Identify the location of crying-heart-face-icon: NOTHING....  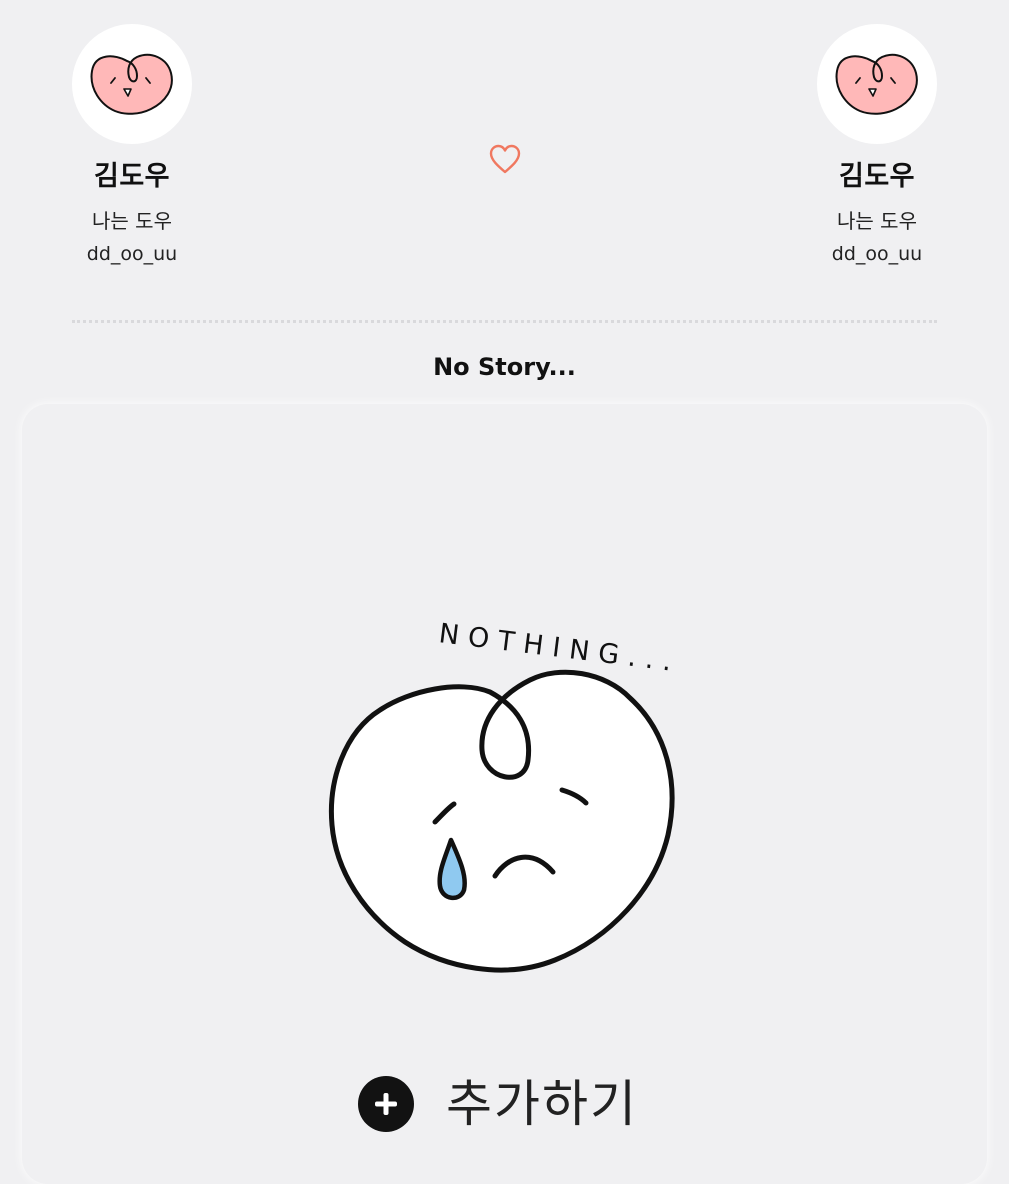
(505, 795).